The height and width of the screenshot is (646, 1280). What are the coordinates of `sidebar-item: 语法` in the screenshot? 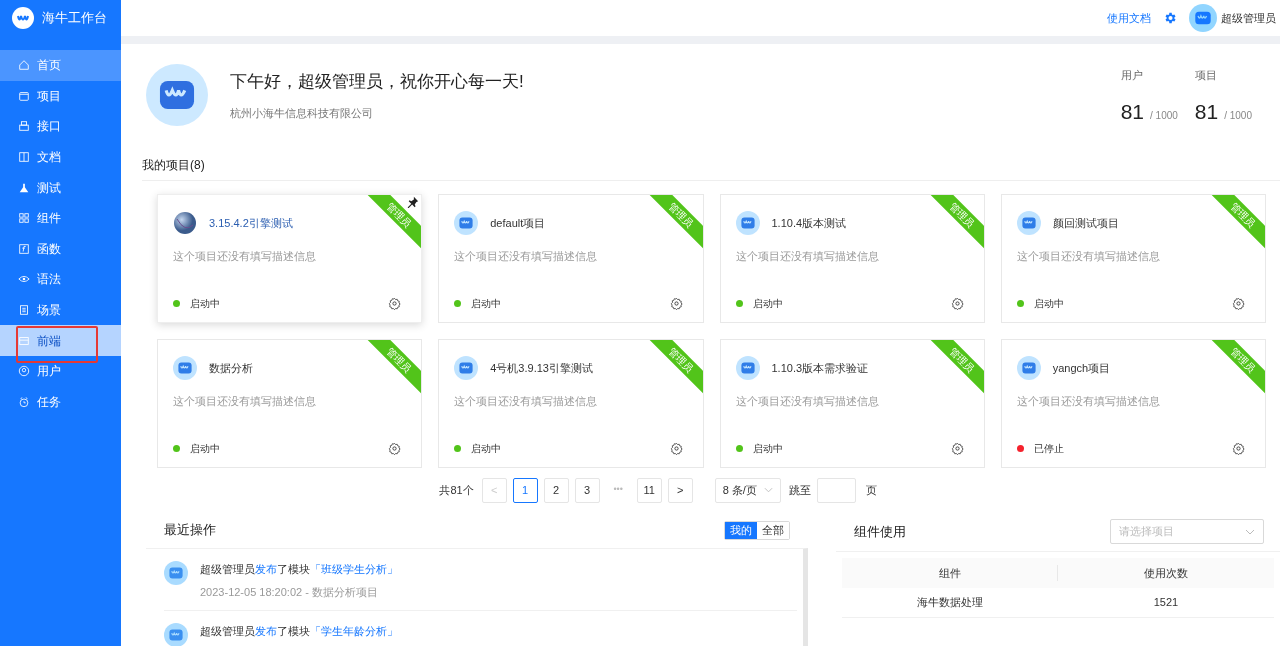 It's located at (60, 279).